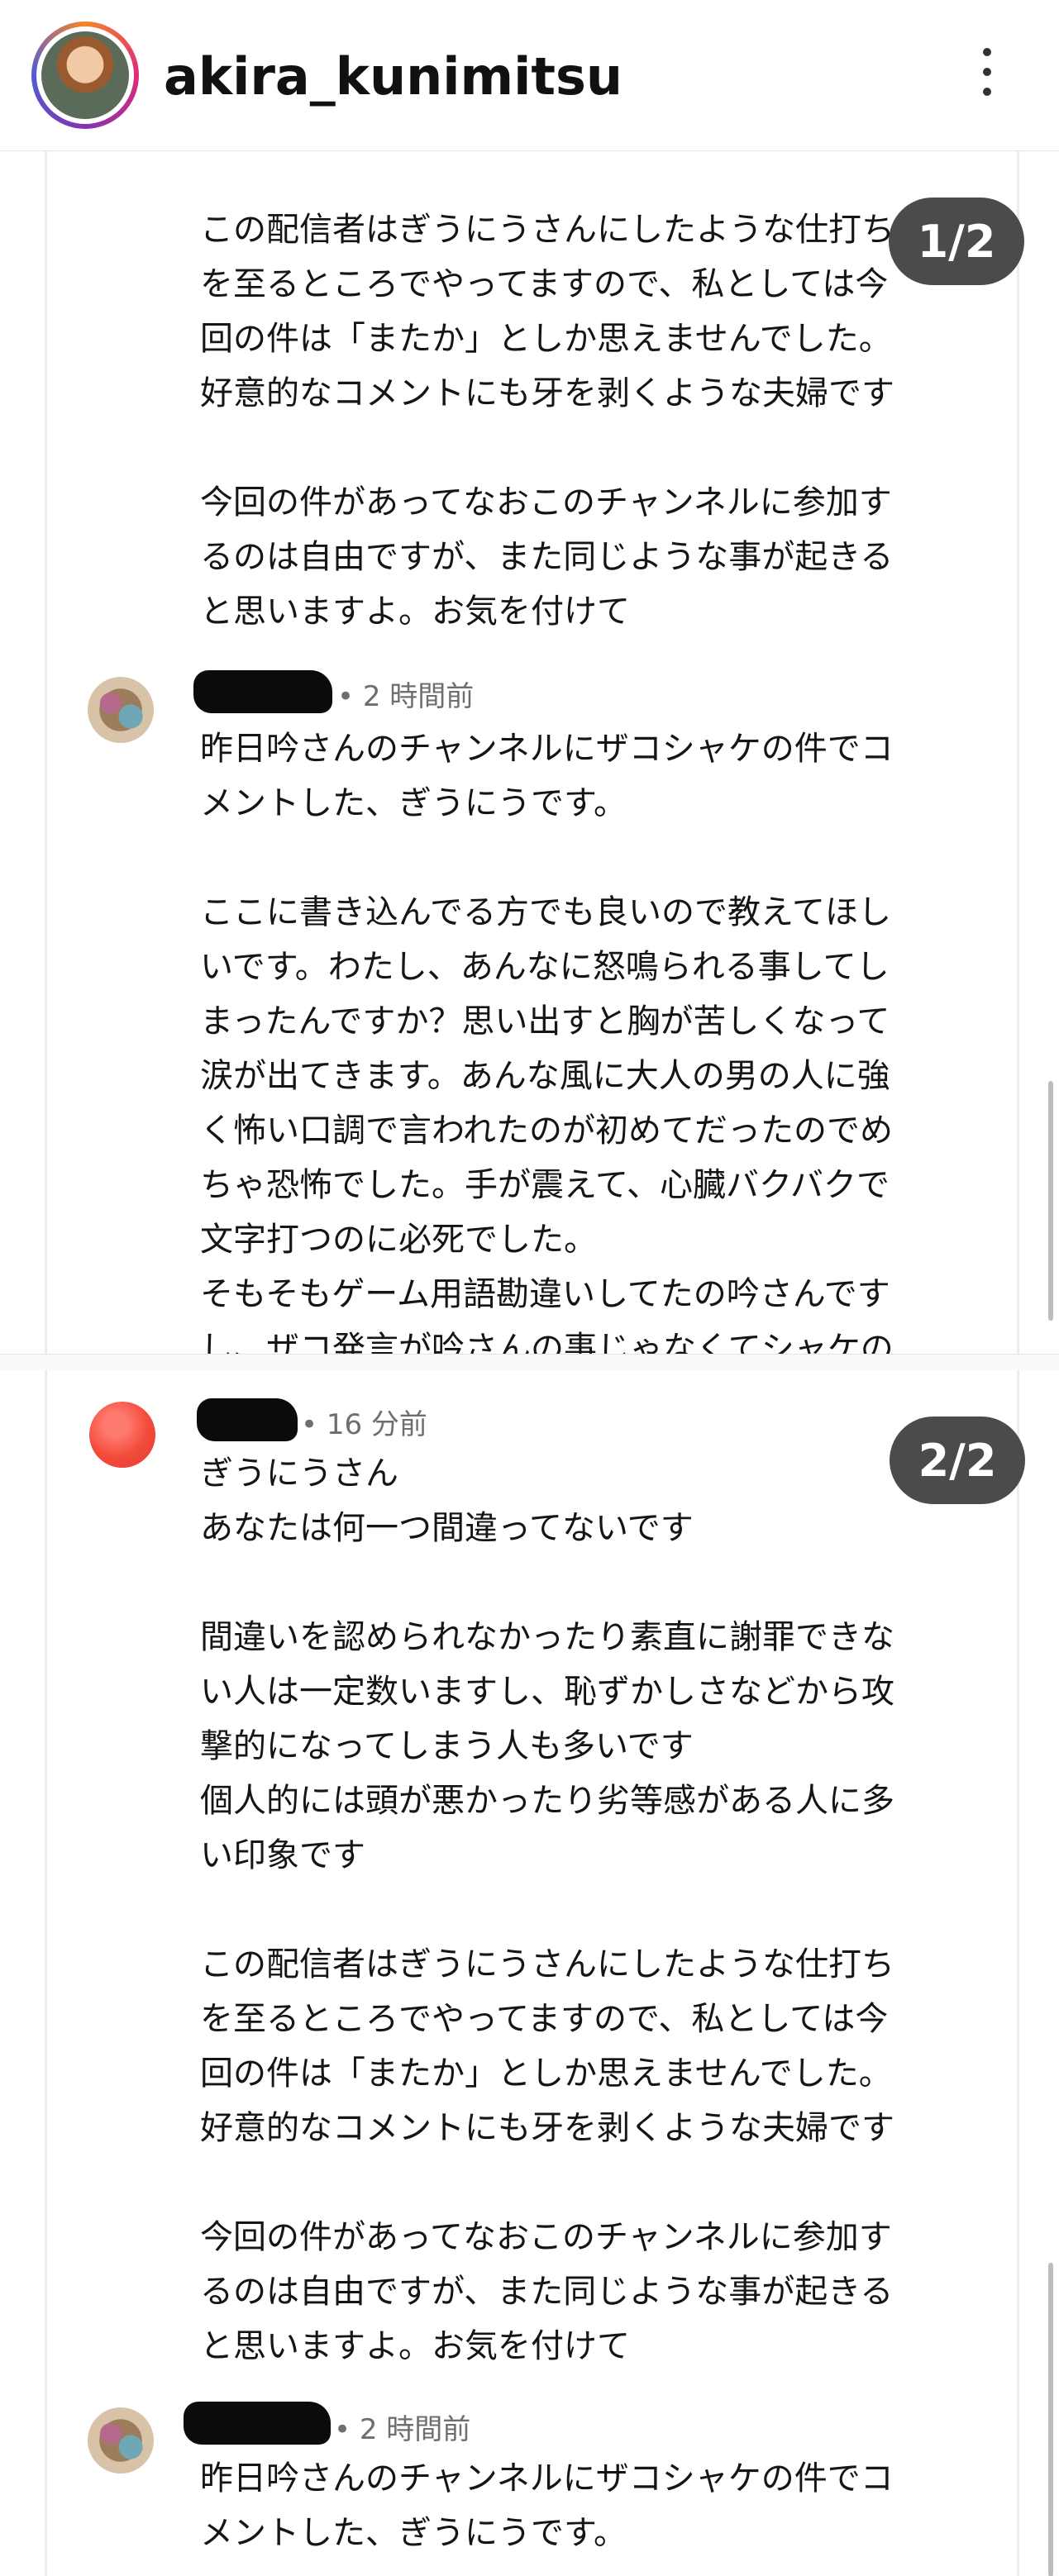 The height and width of the screenshot is (2576, 1059). I want to click on avatar-photo, so click(85, 75).